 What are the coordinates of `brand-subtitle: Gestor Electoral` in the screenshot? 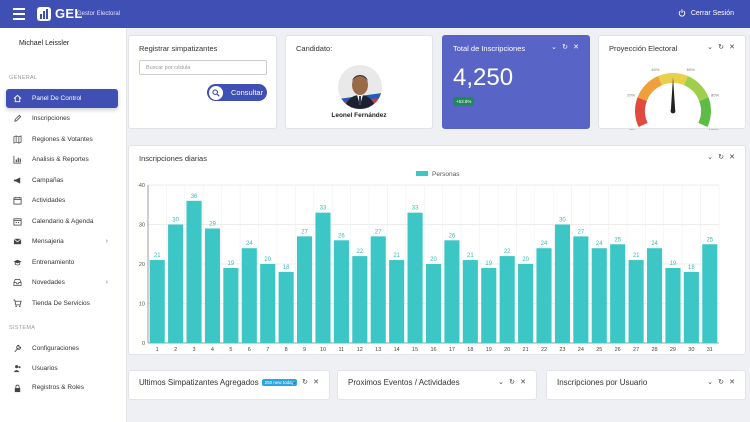 It's located at (99, 14).